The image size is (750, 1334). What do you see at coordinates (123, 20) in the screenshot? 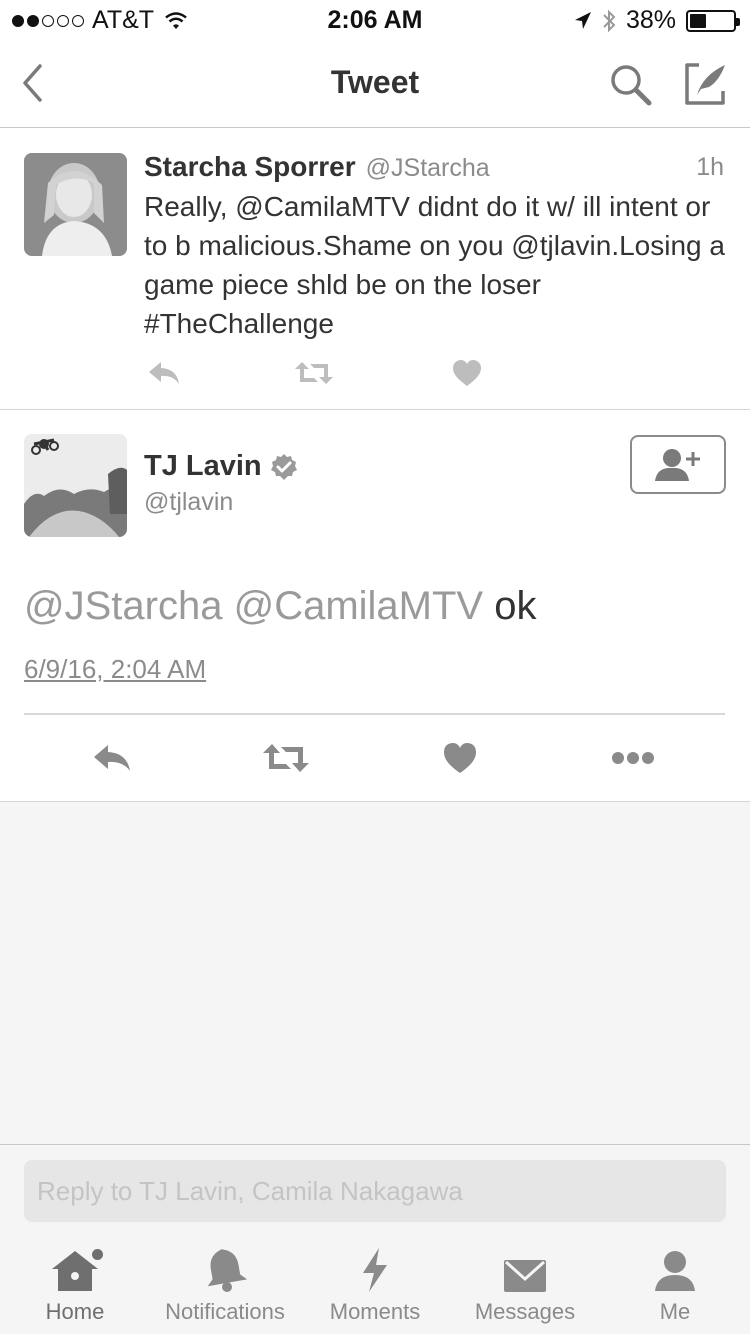
I see `carrier-label: AT&T` at bounding box center [123, 20].